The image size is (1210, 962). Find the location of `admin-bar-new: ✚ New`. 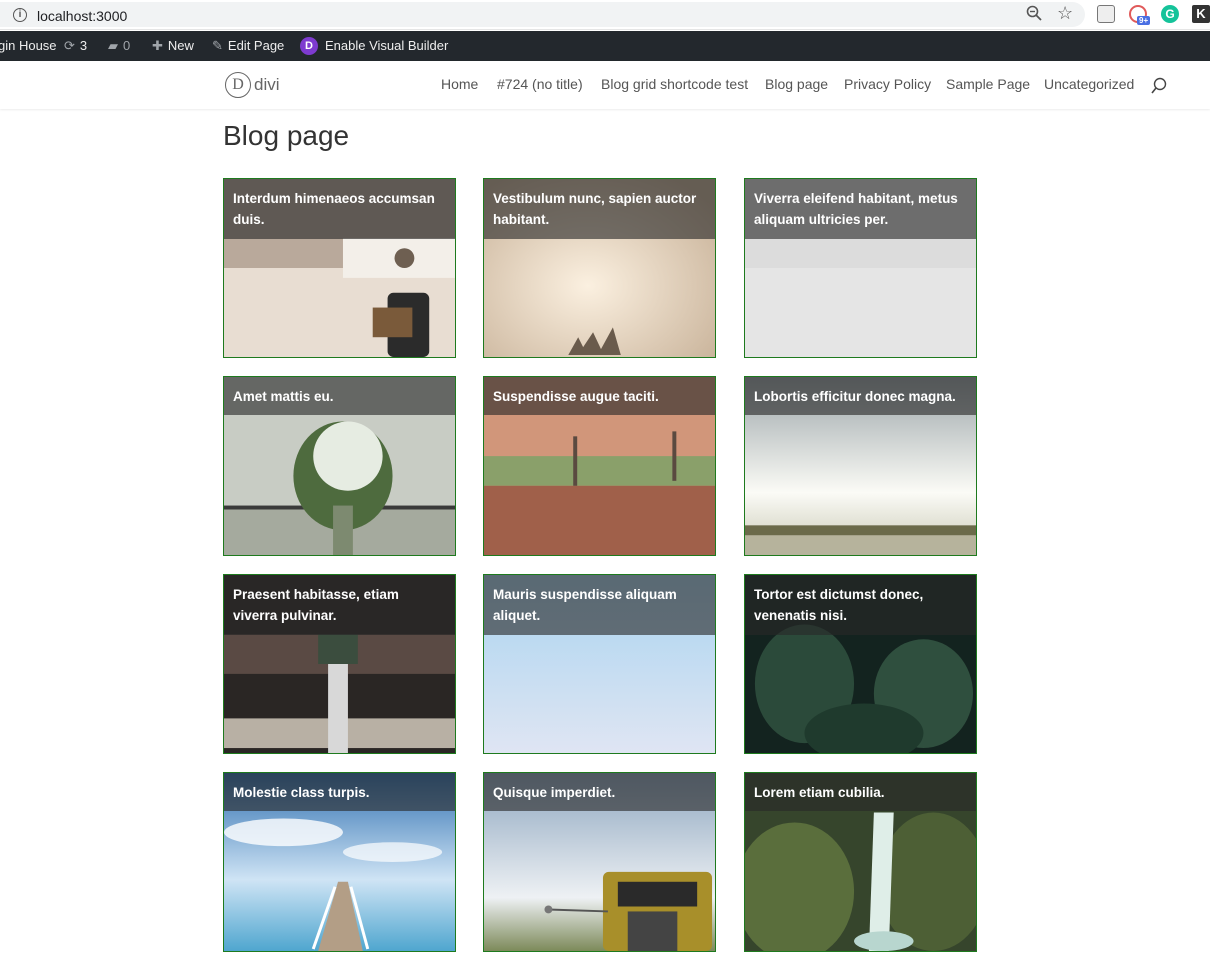

admin-bar-new: ✚ New is located at coordinates (173, 46).